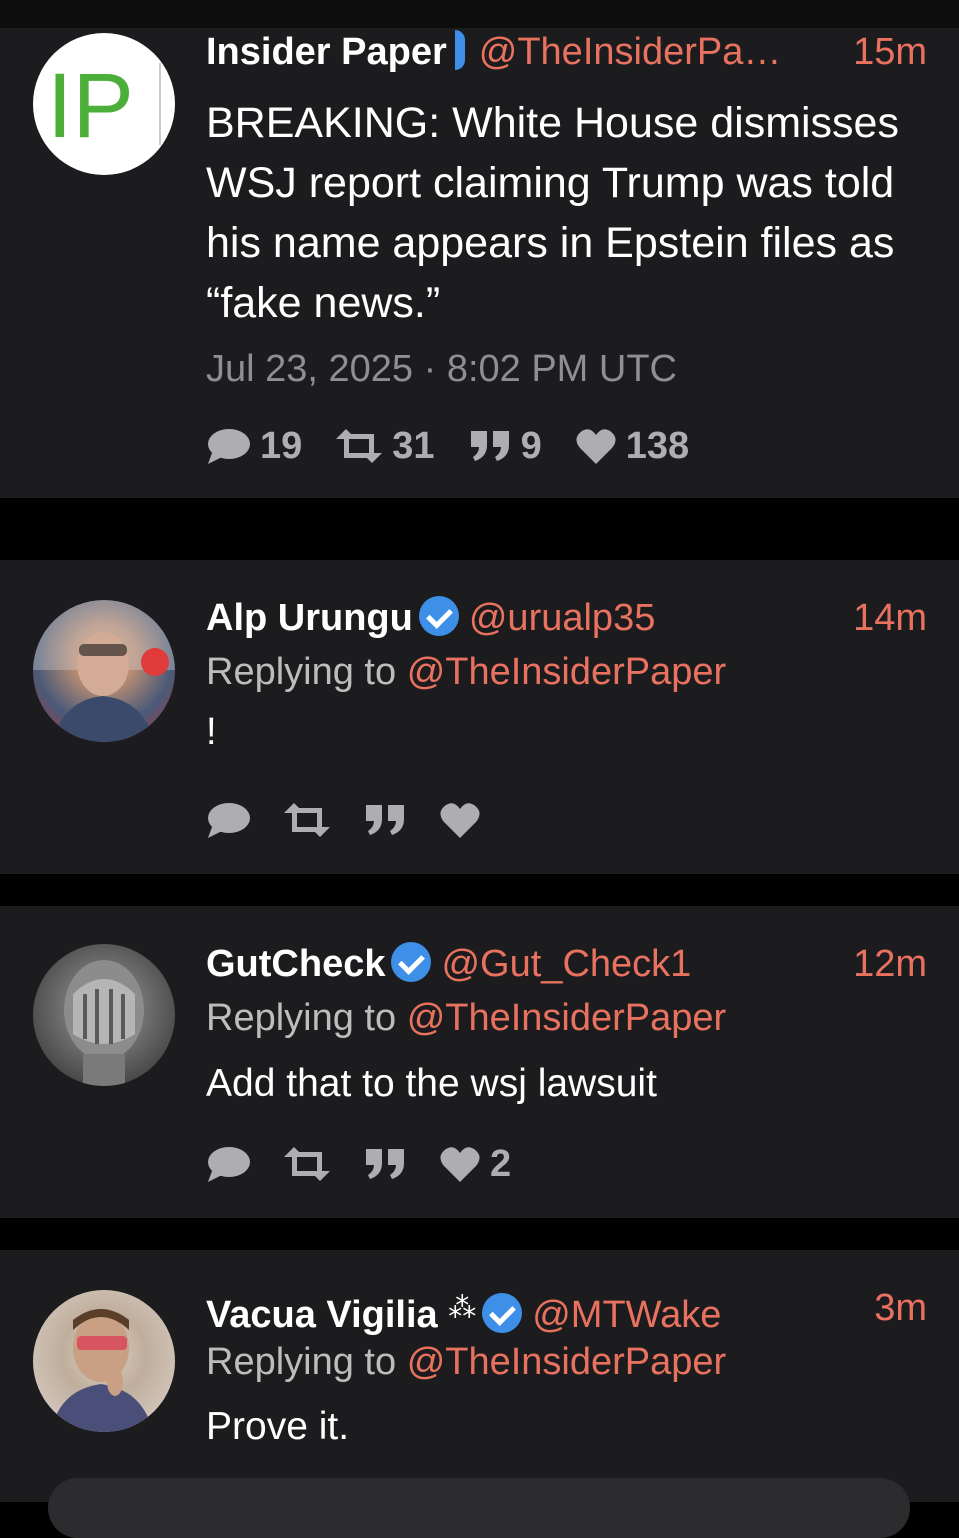  I want to click on quote-action: 9, so click(505, 446).